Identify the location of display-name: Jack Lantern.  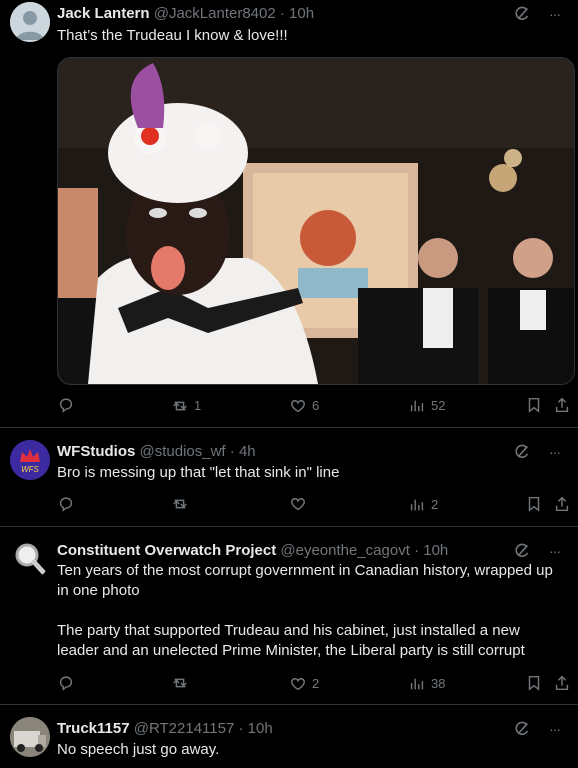
(103, 13).